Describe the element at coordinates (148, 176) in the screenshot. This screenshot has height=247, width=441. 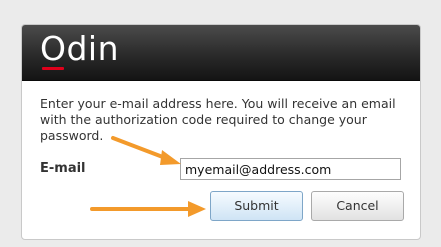
I see `annotation-arrows` at that location.